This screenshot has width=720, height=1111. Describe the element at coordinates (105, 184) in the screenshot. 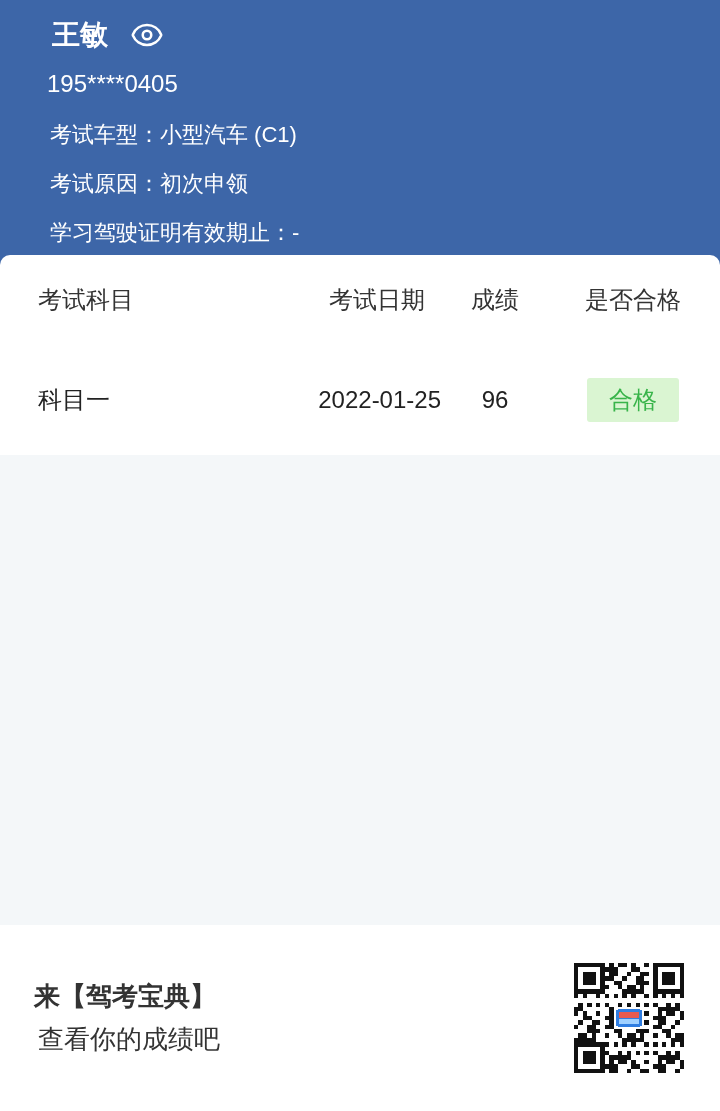

I see `field-label: 考试原因：` at that location.